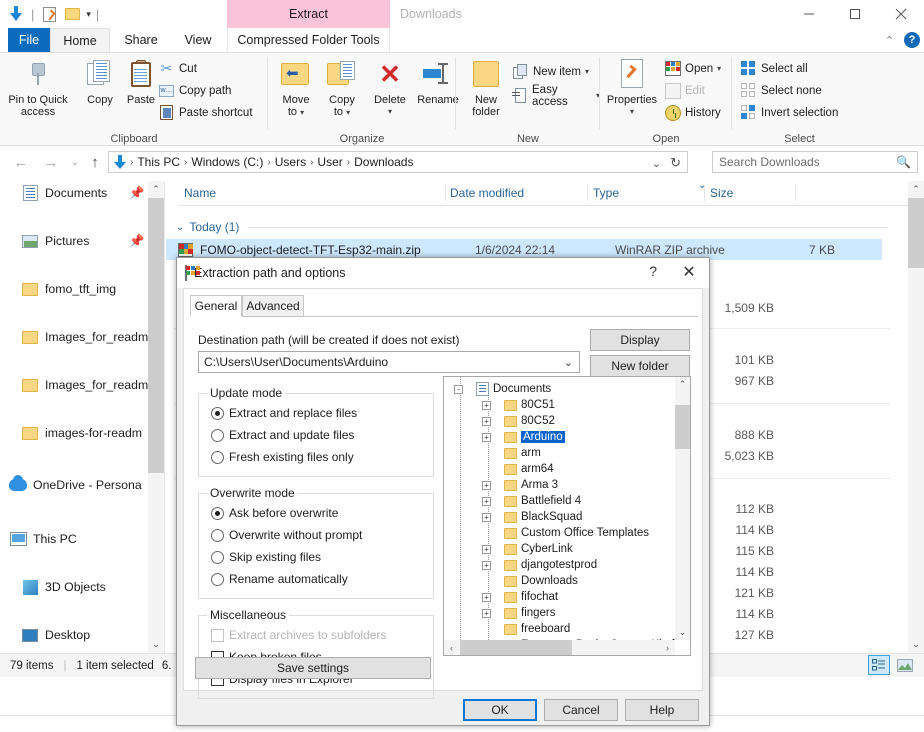 This screenshot has height=732, width=924. What do you see at coordinates (692, 112) in the screenshot?
I see `history-button: History` at bounding box center [692, 112].